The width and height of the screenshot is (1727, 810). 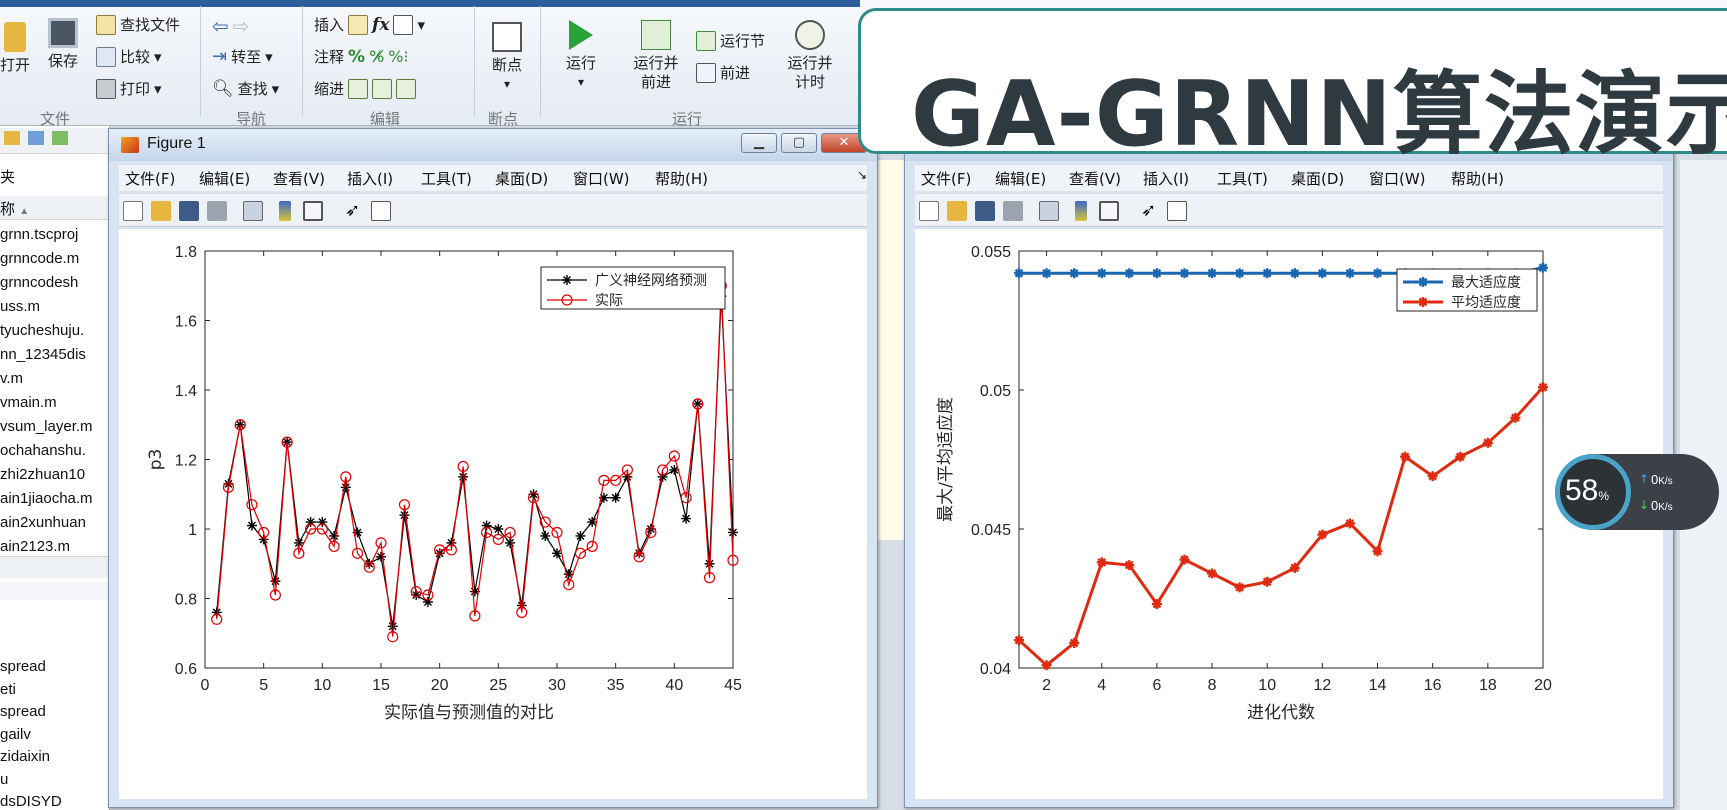 What do you see at coordinates (421, 24) in the screenshot?
I see `chevron-down-icon: ▾` at bounding box center [421, 24].